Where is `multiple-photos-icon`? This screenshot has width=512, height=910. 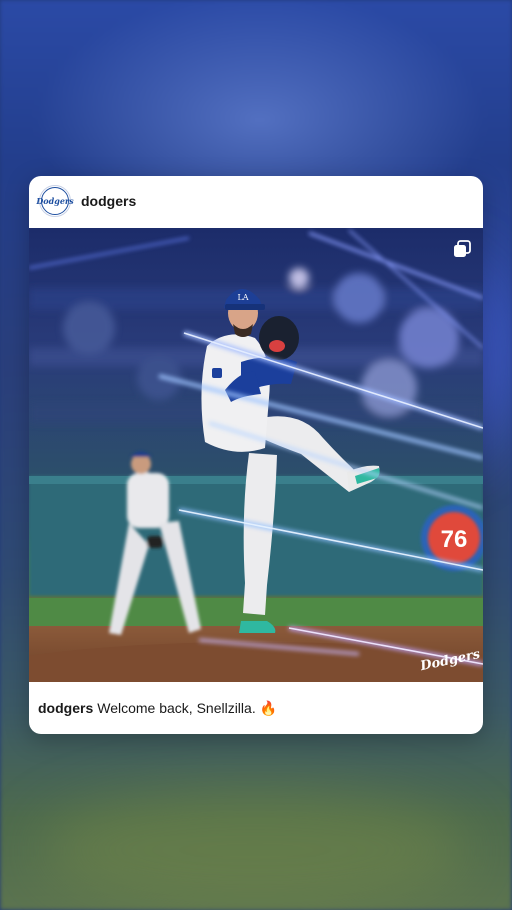
multiple-photos-icon is located at coordinates (462, 248).